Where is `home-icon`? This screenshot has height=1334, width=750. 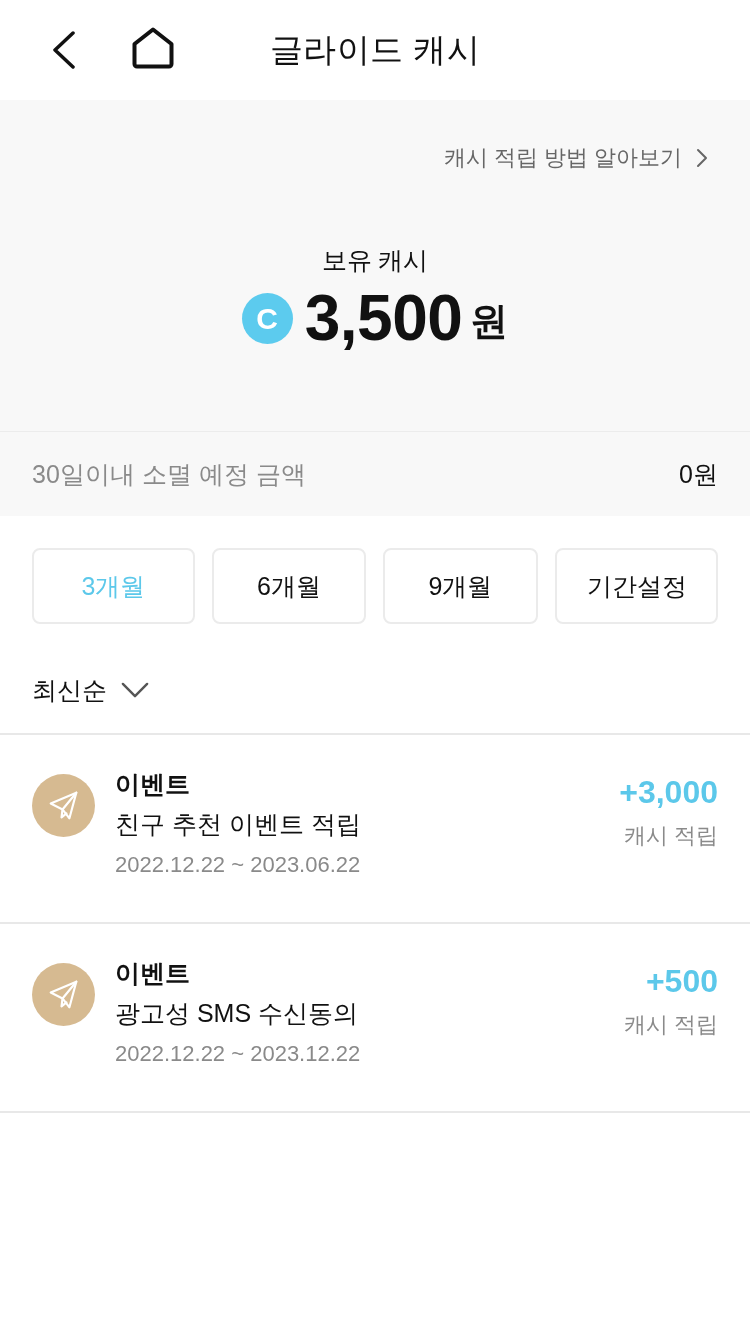
home-icon is located at coordinates (153, 48).